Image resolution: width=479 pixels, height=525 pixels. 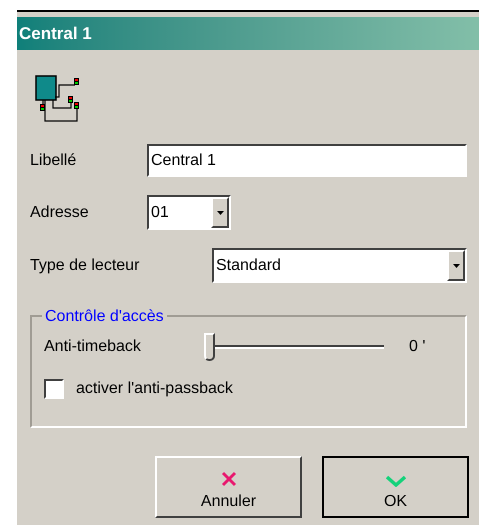 I want to click on slider, so click(x=294, y=347).